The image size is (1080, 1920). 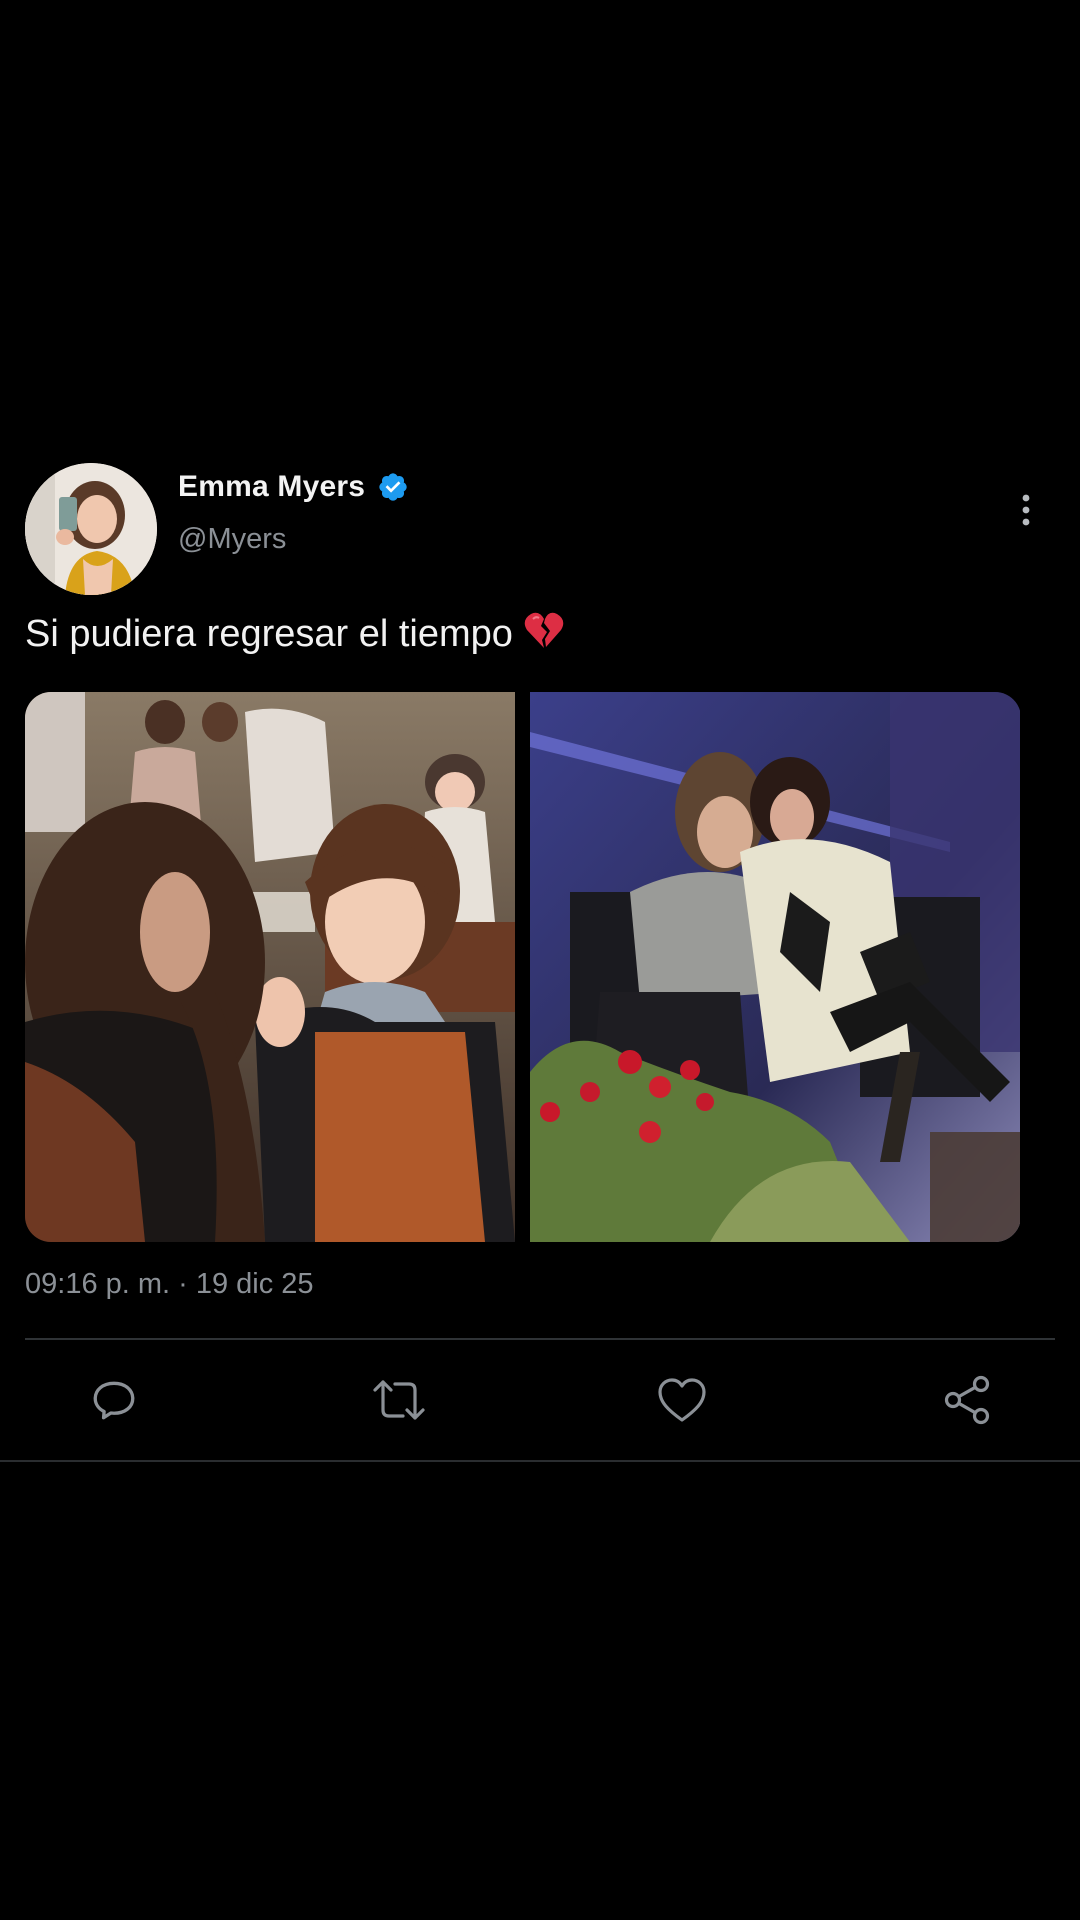 I want to click on author-name-row: Emma Myers, so click(x=293, y=487).